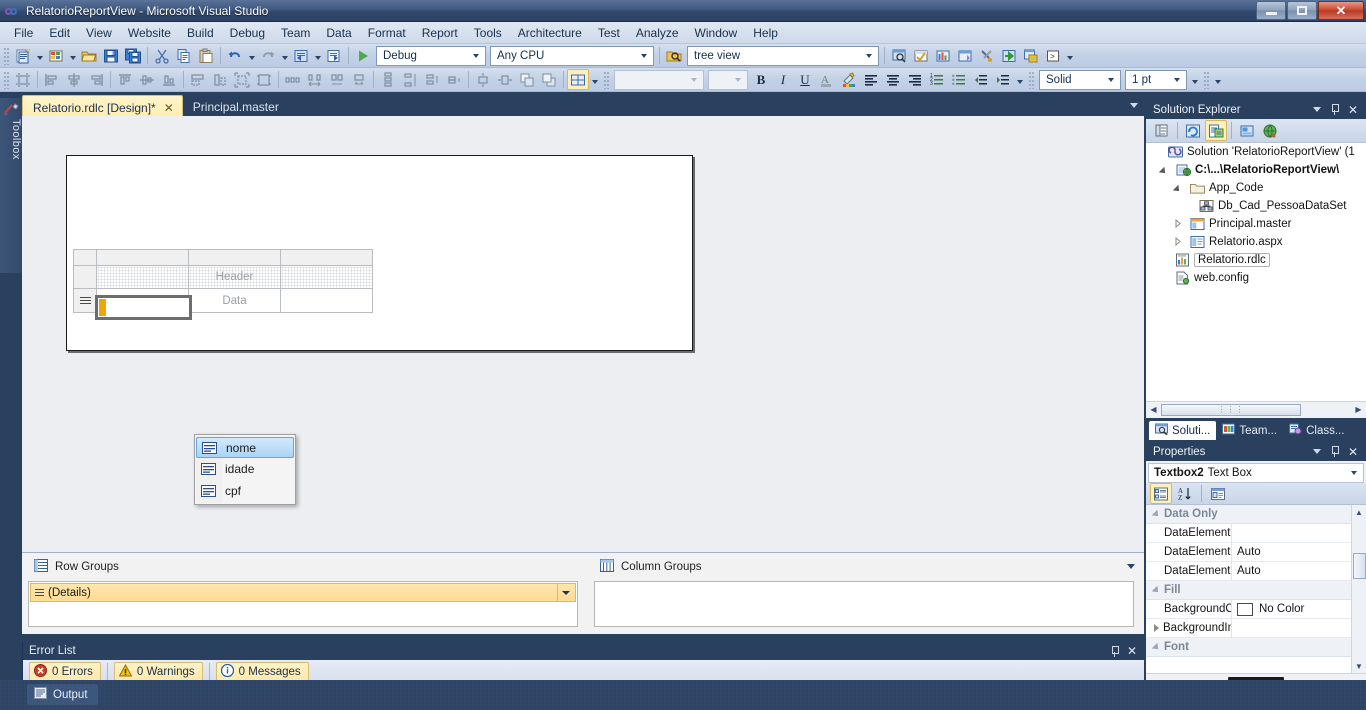 This screenshot has height=710, width=1366. What do you see at coordinates (783, 55) in the screenshot?
I see `find-combo: tree view` at bounding box center [783, 55].